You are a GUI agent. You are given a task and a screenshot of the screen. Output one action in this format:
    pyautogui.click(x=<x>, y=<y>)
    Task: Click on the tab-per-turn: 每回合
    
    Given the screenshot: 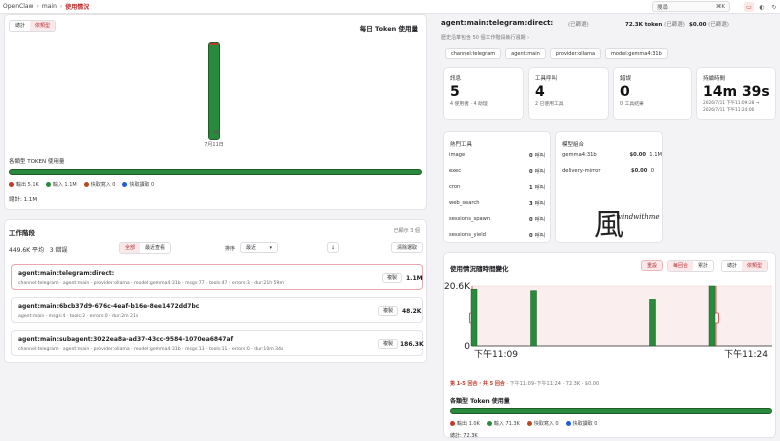 What is the action you would take?
    pyautogui.click(x=681, y=266)
    